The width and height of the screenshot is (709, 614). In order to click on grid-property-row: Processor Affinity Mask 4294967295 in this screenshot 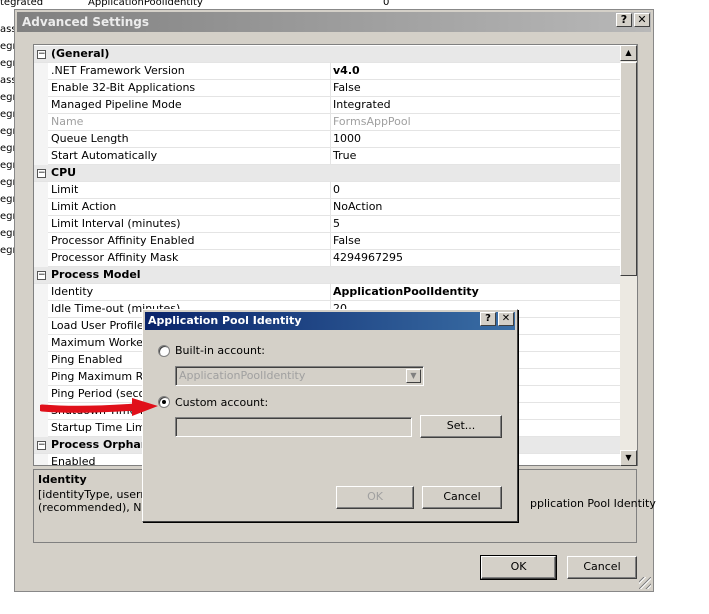, I will do `click(329, 258)`.